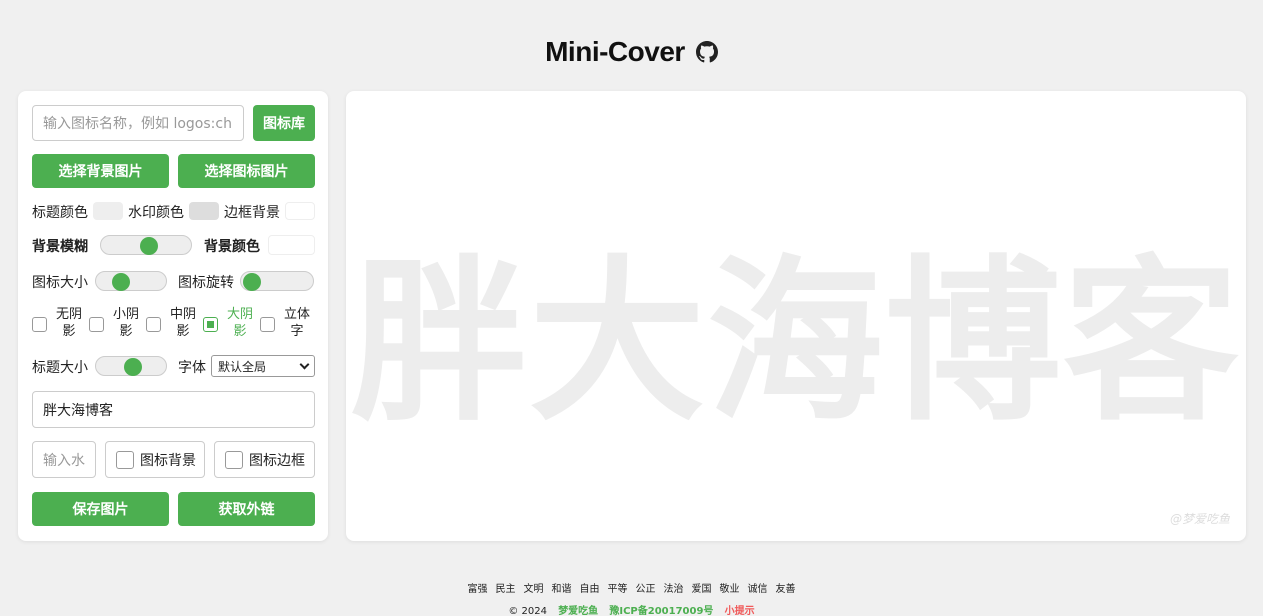 This screenshot has width=1263, height=616. I want to click on border-bg-label: 边框背景, so click(252, 213).